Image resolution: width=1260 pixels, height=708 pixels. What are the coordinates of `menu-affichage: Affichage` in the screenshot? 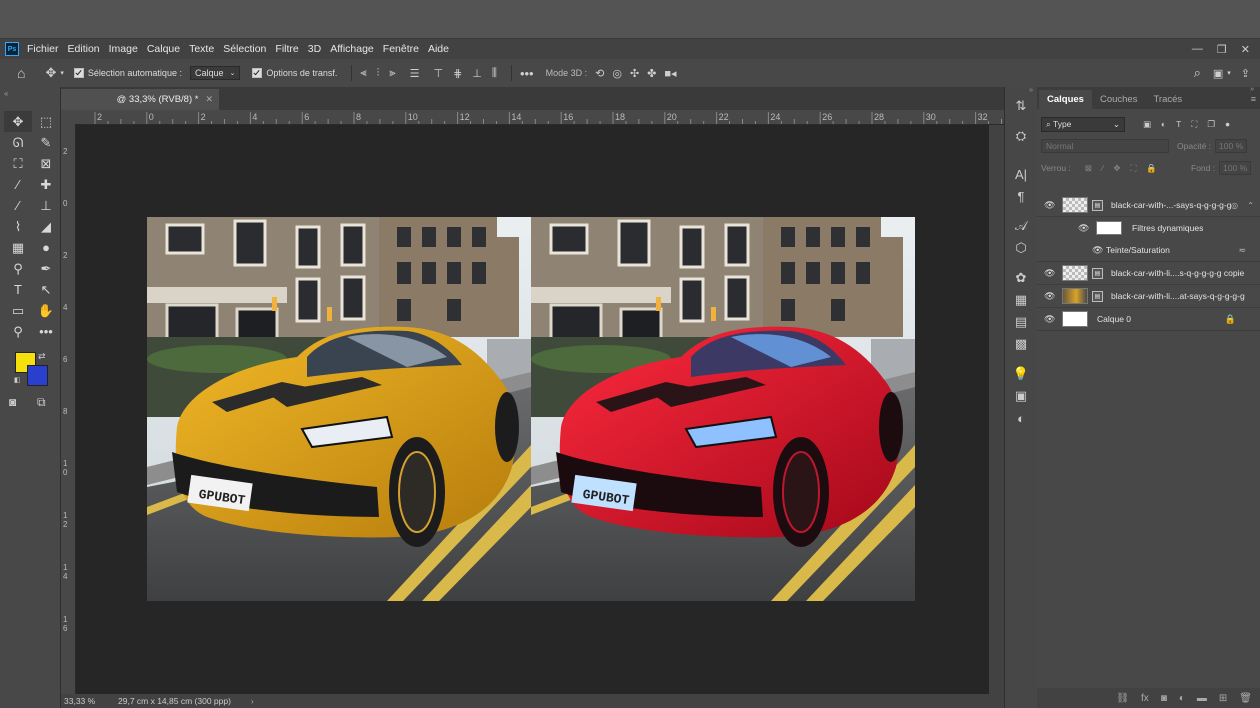 It's located at (352, 49).